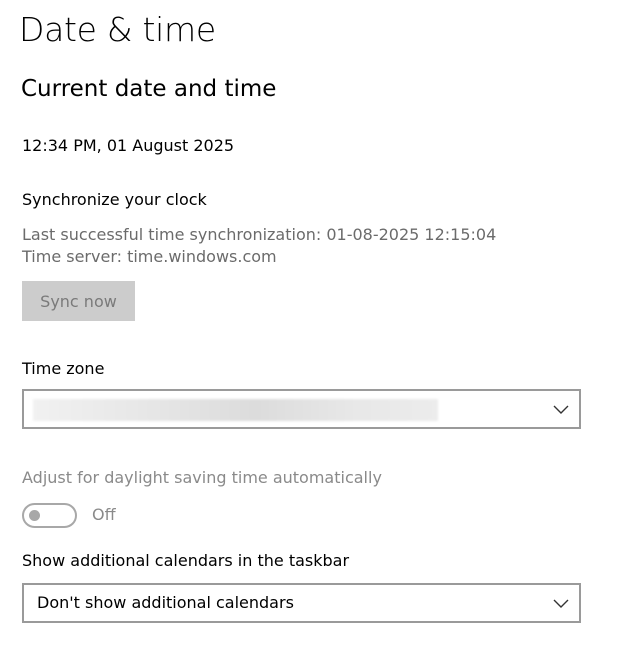 This screenshot has height=652, width=618. What do you see at coordinates (165, 602) in the screenshot?
I see `additional-calendars-selected: Don't show additional calendars` at bounding box center [165, 602].